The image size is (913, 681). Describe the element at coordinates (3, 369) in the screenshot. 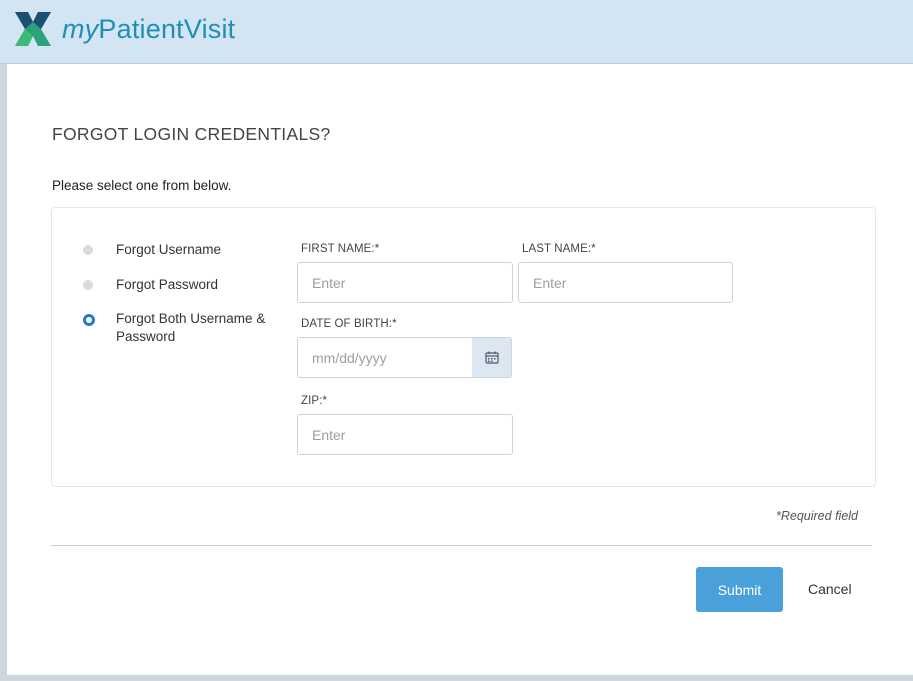

I see `left-rail` at that location.